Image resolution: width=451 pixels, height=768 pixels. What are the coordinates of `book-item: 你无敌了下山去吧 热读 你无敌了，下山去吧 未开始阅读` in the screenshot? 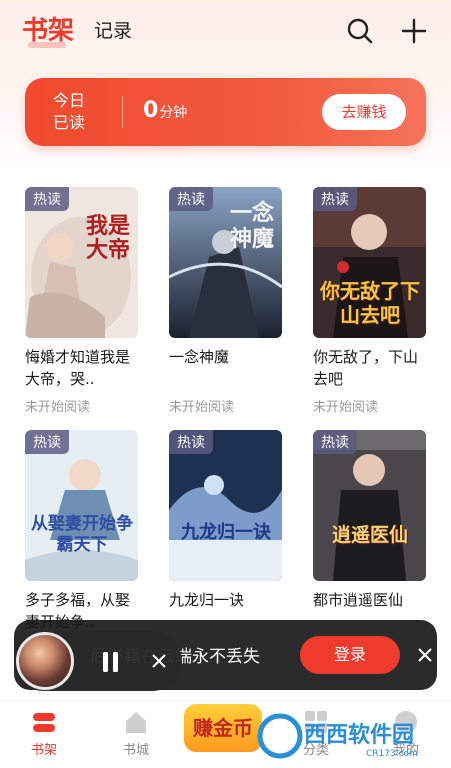 It's located at (371, 301).